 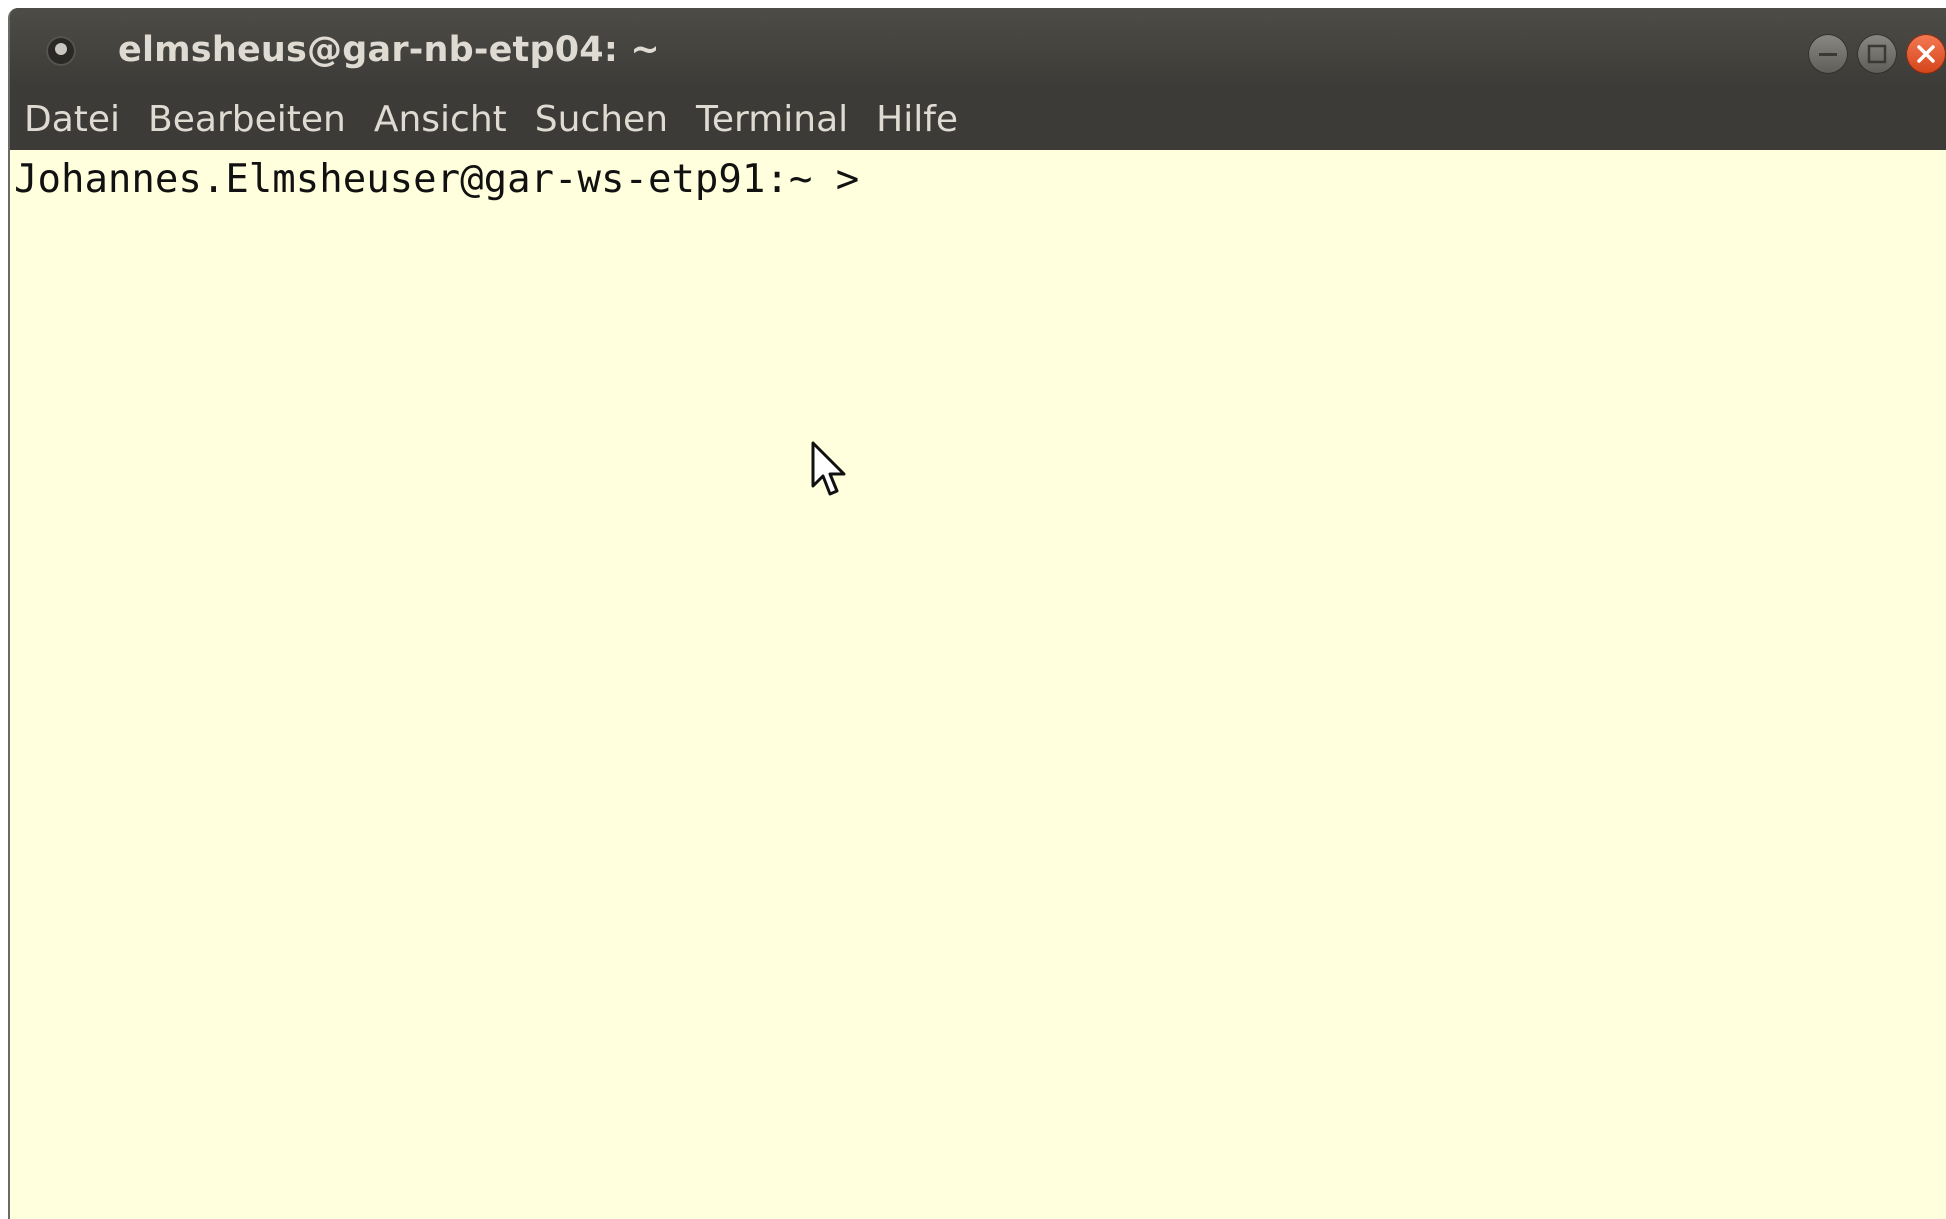 What do you see at coordinates (772, 119) in the screenshot?
I see `menu-terminal: Terminal` at bounding box center [772, 119].